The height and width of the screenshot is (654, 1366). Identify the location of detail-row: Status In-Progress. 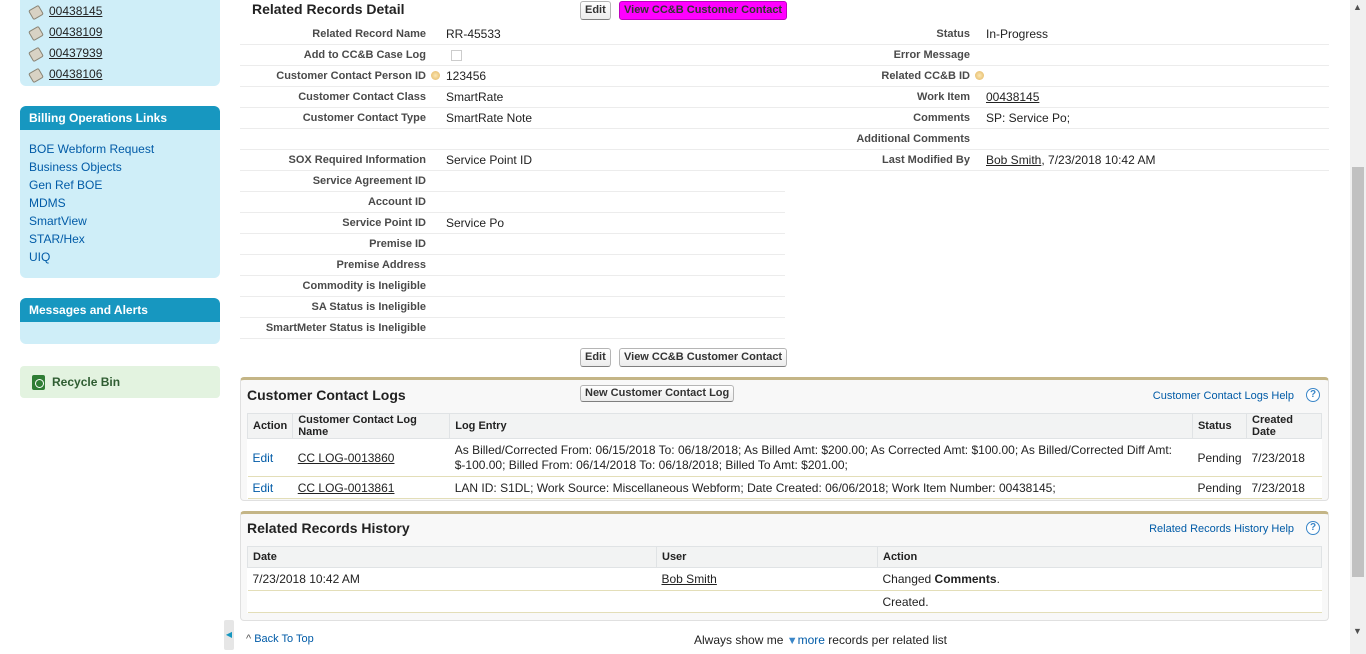
(1057, 34).